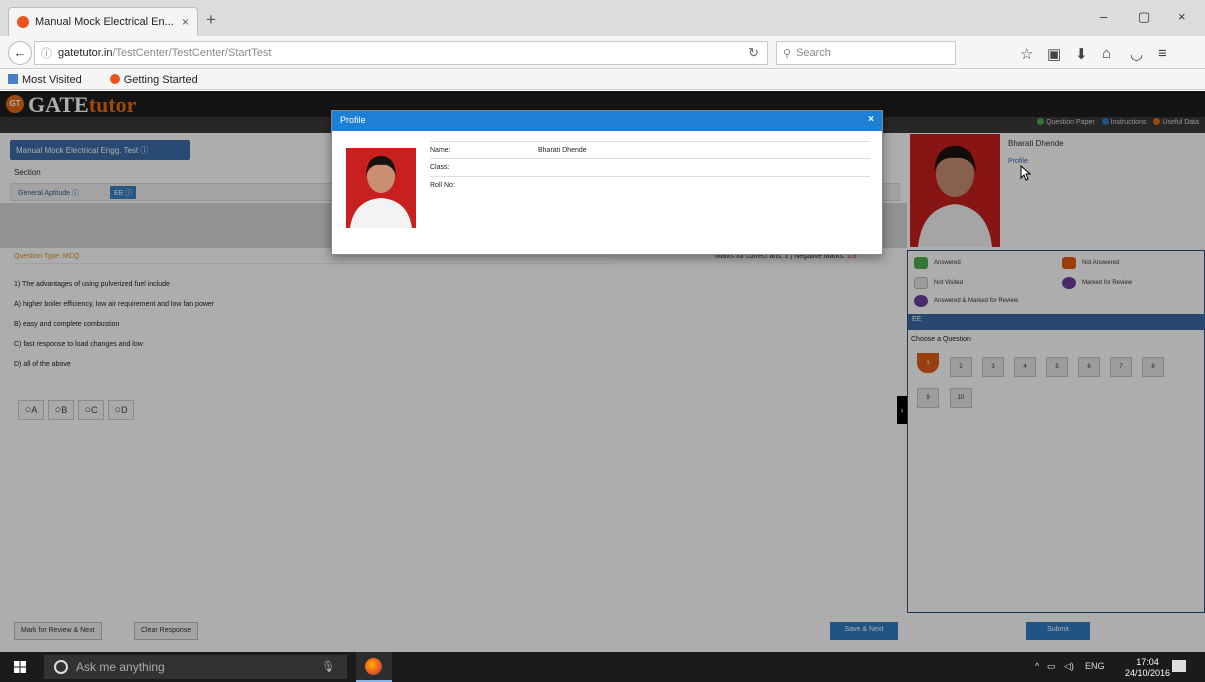 This screenshot has width=1205, height=682. I want to click on url-host: gatetutor.in, so click(85, 53).